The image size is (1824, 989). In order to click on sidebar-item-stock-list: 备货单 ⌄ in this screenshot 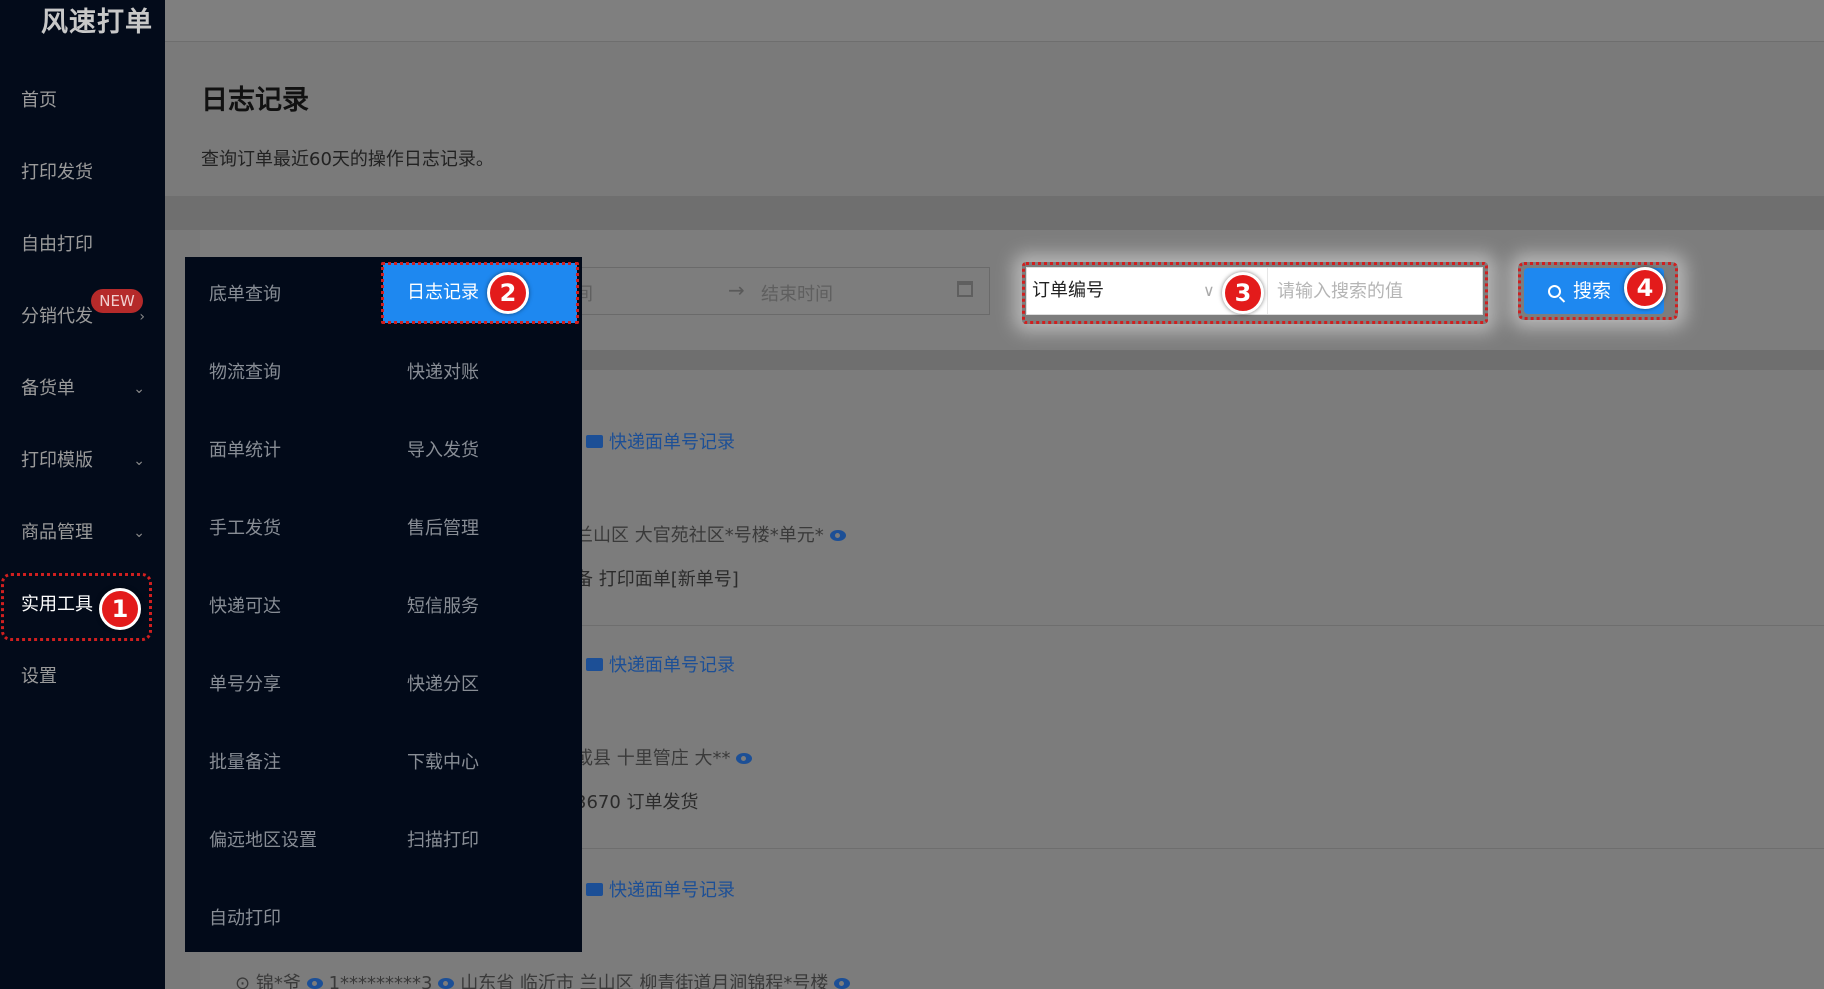, I will do `click(83, 389)`.